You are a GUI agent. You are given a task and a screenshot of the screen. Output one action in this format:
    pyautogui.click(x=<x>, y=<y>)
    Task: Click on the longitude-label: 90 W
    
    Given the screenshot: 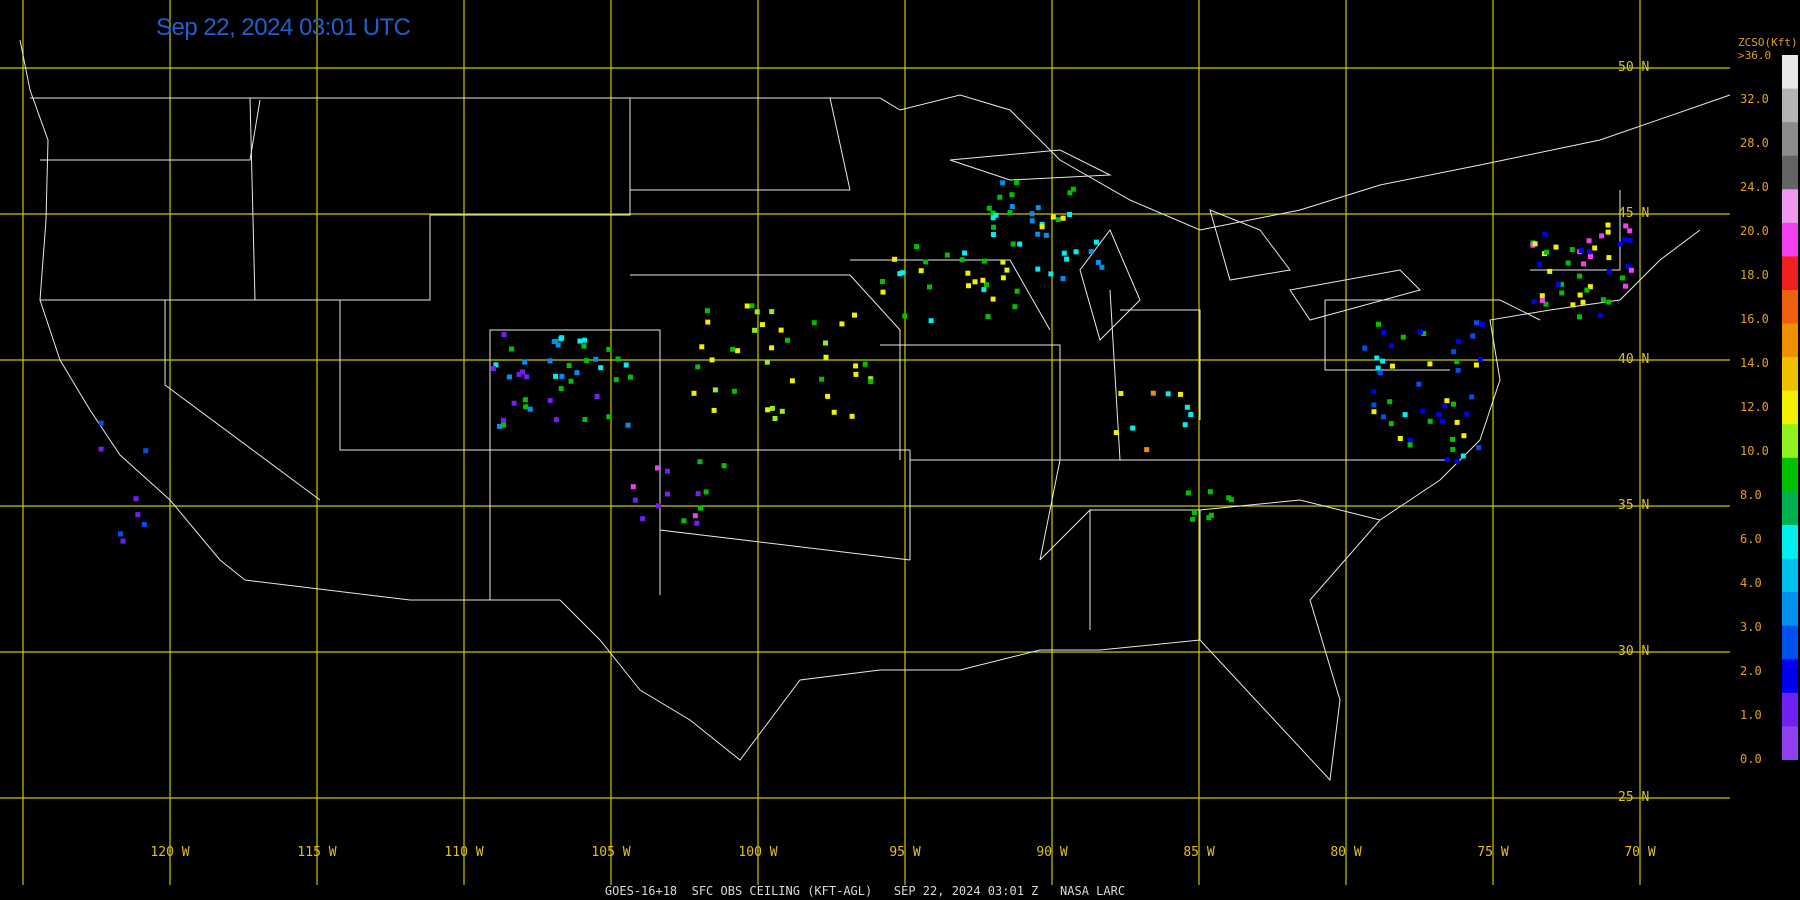 What is the action you would take?
    pyautogui.click(x=1052, y=852)
    